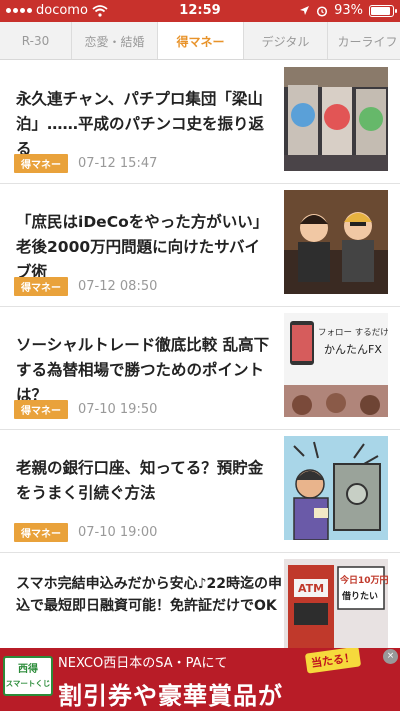 Image resolution: width=400 pixels, height=711 pixels. What do you see at coordinates (353, 333) in the screenshot?
I see `forex-headline: フォロー するだけの` at bounding box center [353, 333].